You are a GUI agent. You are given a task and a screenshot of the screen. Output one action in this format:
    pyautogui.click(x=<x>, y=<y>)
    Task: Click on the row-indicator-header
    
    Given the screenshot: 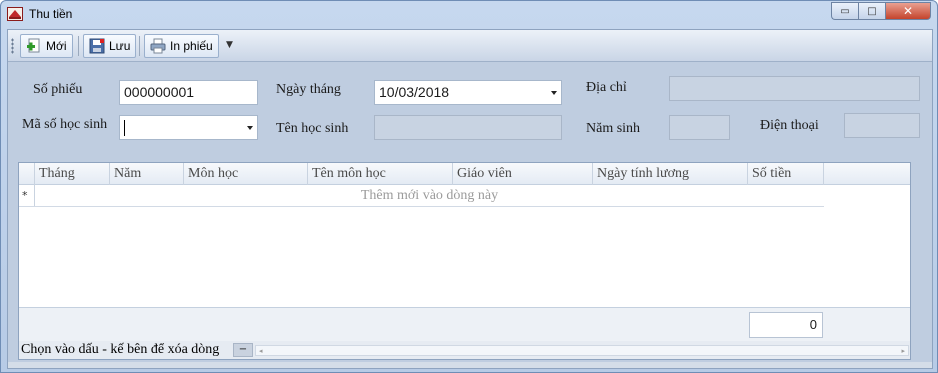 What is the action you would take?
    pyautogui.click(x=27, y=174)
    